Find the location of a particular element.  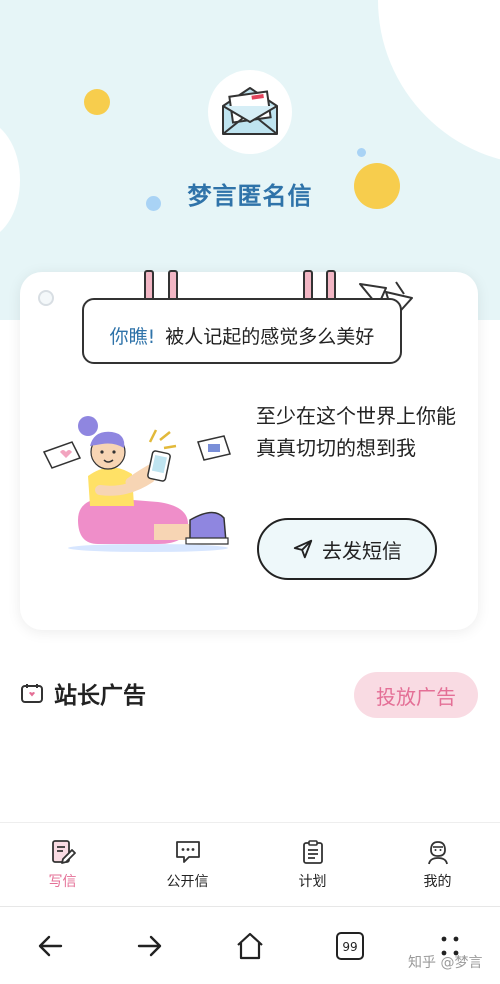

calendar-heart-icon is located at coordinates (32, 693).